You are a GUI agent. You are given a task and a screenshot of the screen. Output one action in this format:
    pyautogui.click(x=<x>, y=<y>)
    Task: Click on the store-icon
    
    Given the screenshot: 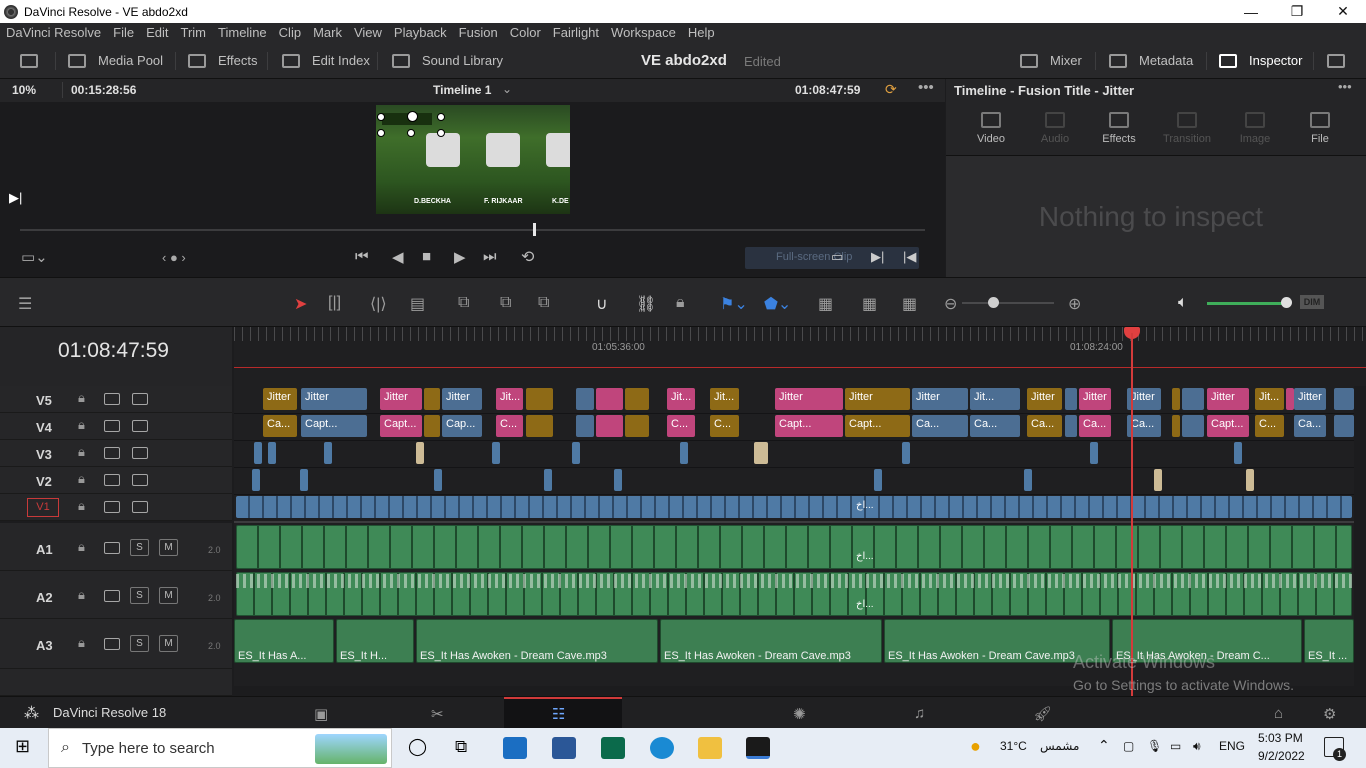 What is the action you would take?
    pyautogui.click(x=564, y=748)
    